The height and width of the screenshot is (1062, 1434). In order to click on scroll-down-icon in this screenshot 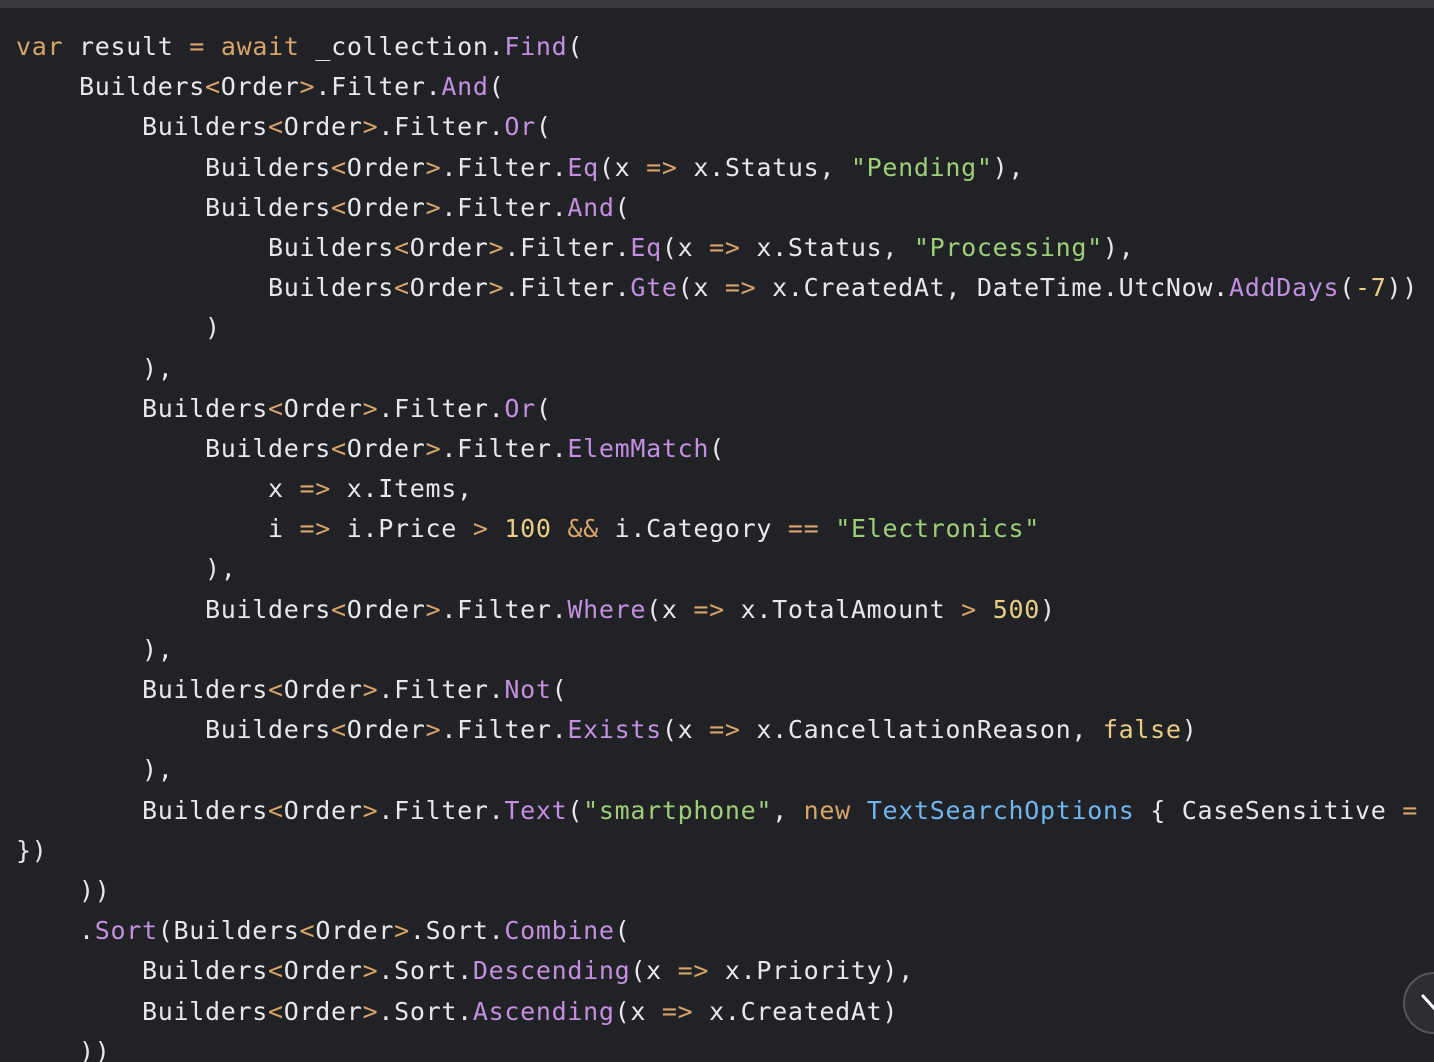, I will do `click(1427, 1002)`.